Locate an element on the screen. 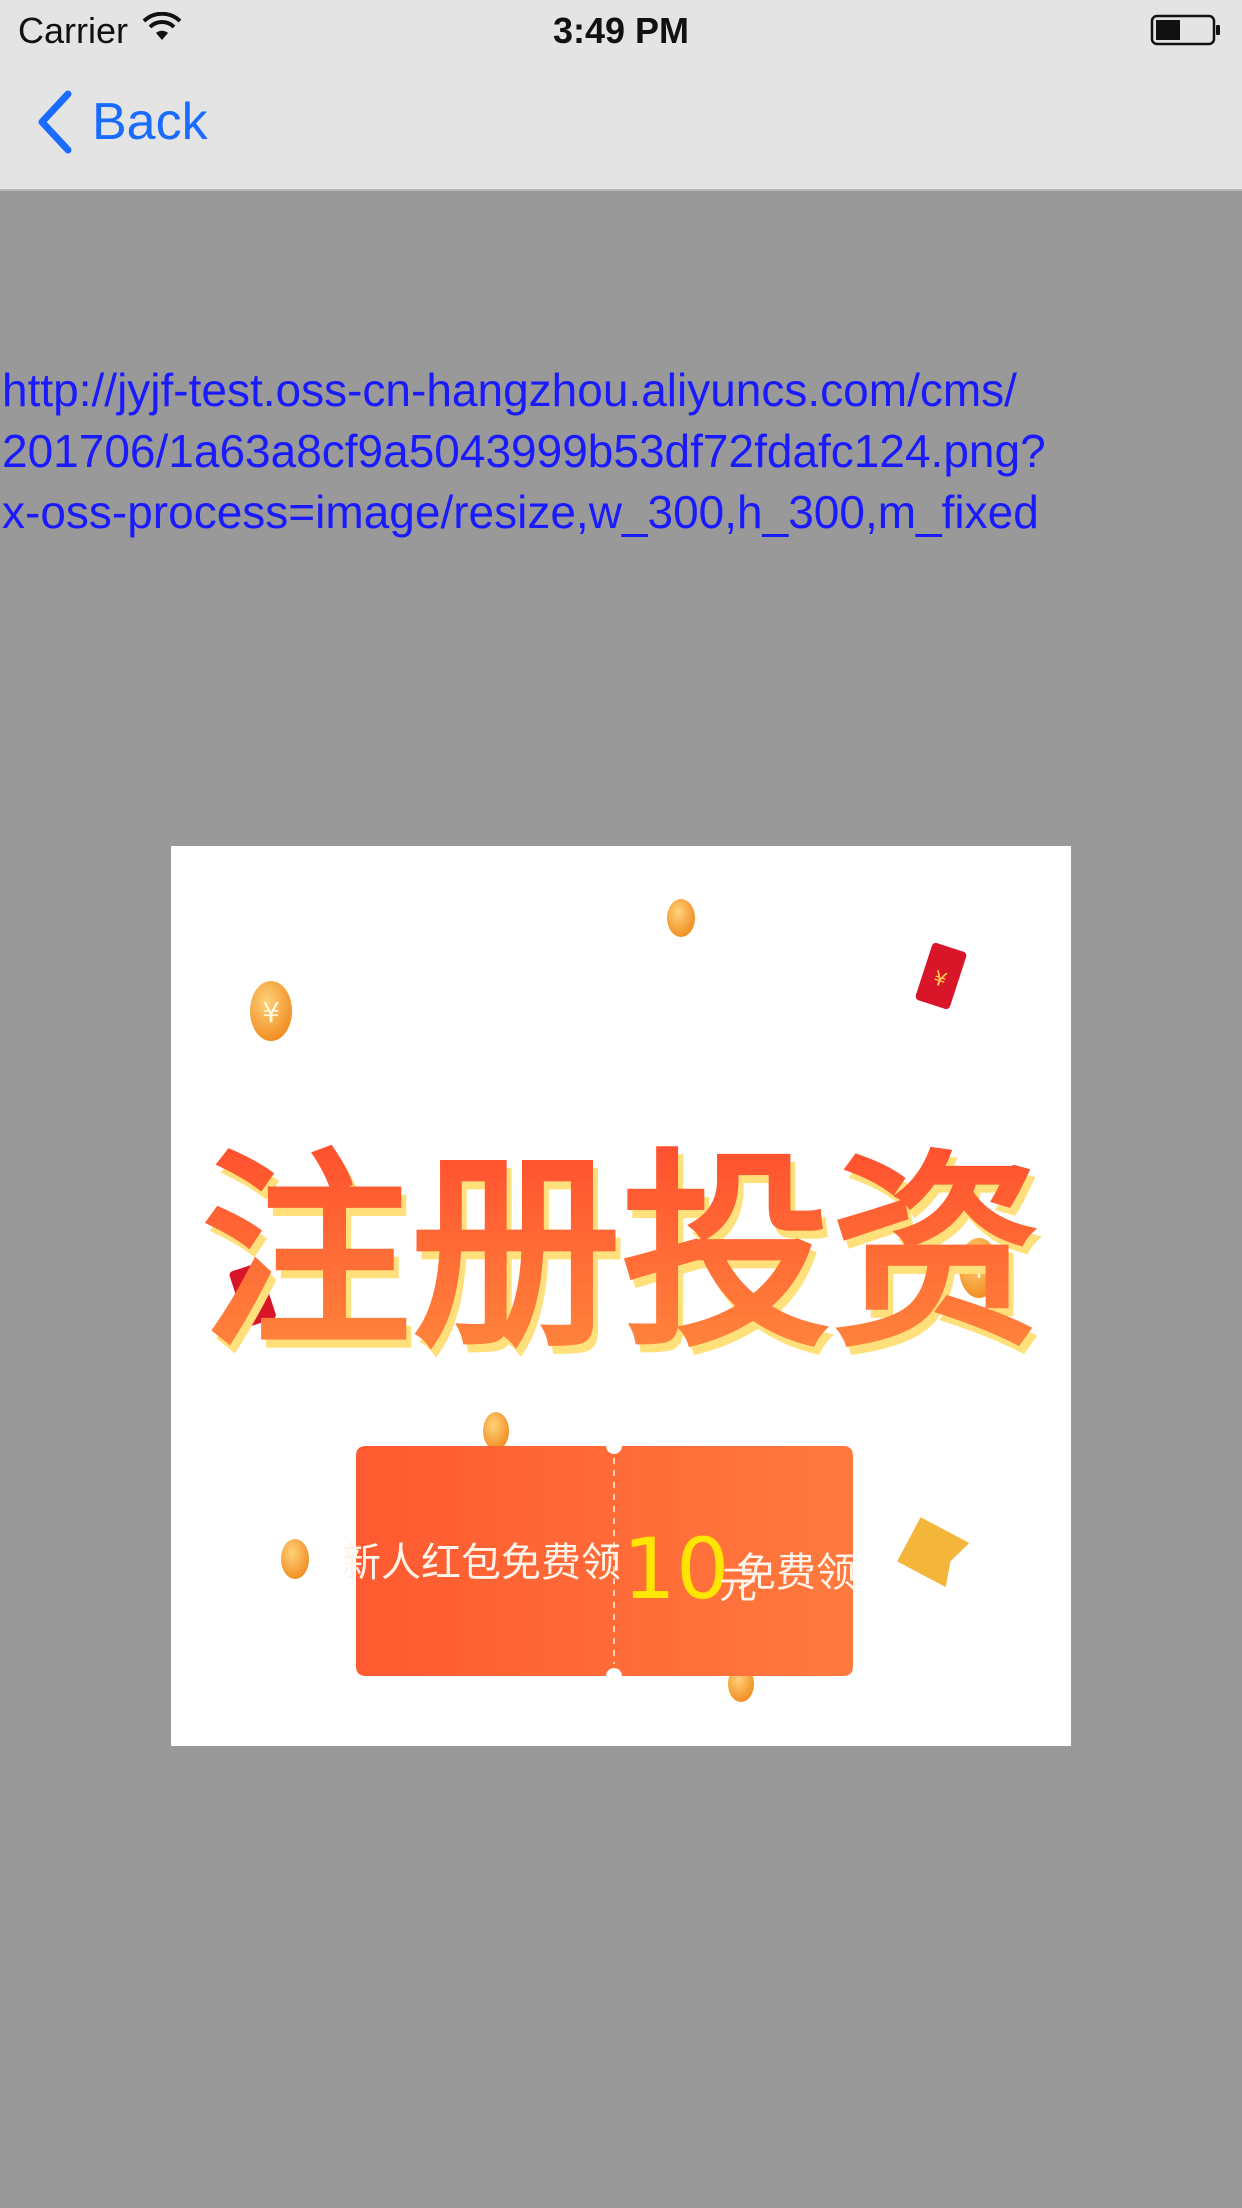 This screenshot has height=2208, width=1242. back-button: Back is located at coordinates (121, 122).